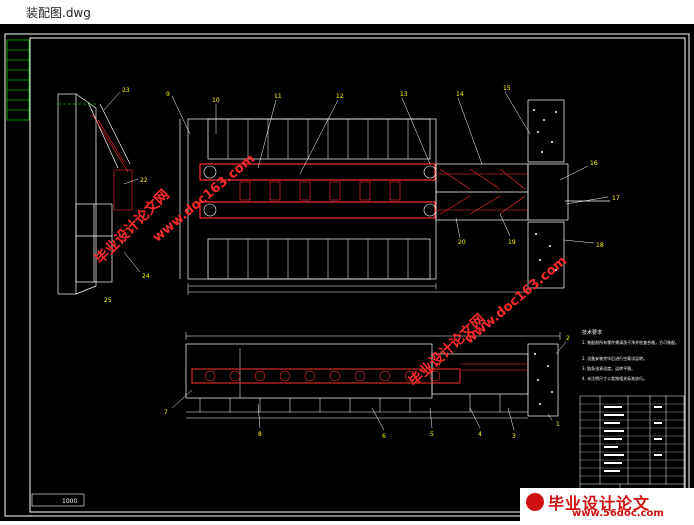  What do you see at coordinates (404, 94) in the screenshot?
I see `label-13: 13` at bounding box center [404, 94].